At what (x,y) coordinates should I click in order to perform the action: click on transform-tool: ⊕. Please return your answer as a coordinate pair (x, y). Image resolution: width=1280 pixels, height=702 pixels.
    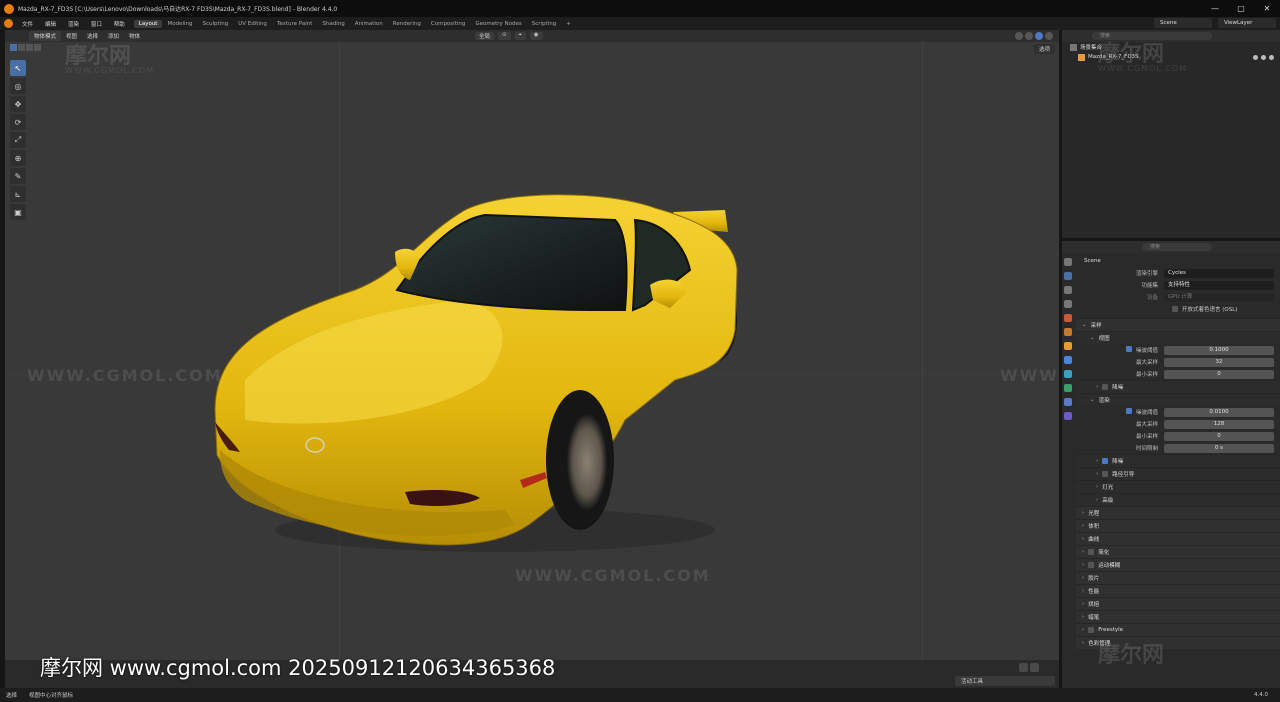
    Looking at the image, I should click on (18, 158).